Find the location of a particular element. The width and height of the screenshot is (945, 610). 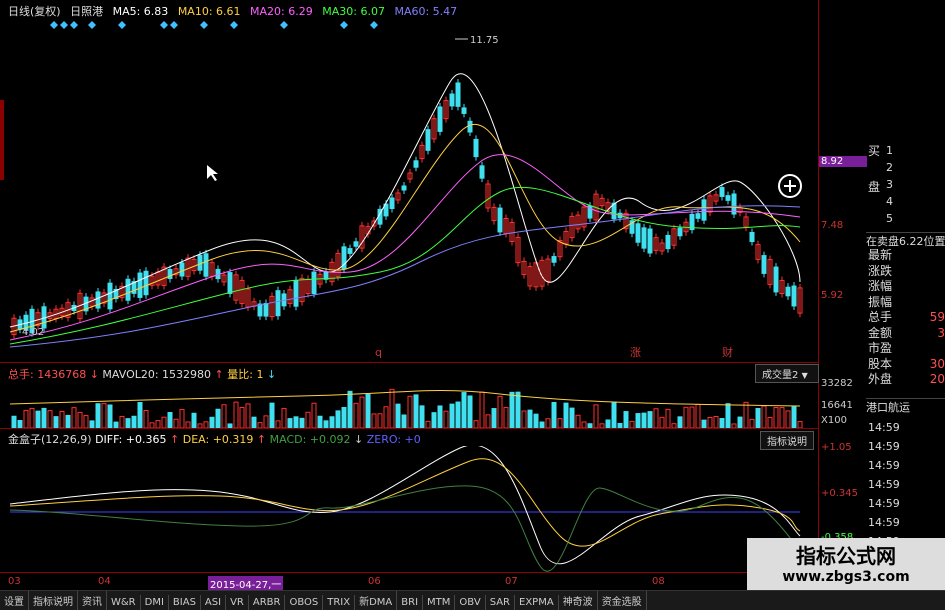

indicator-tab: DMI is located at coordinates (155, 602).